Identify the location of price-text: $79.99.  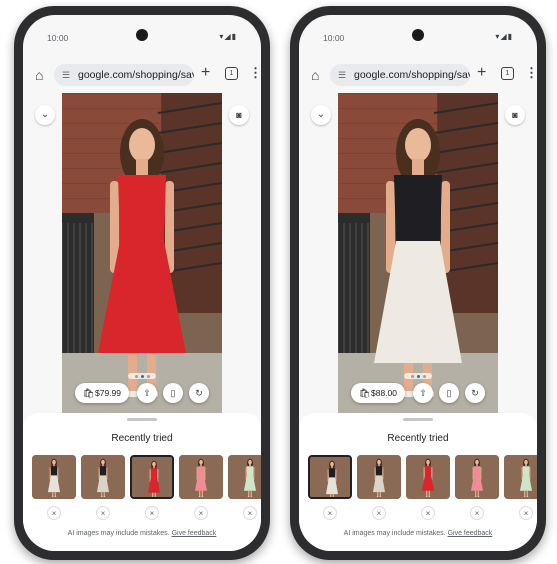
(108, 393).